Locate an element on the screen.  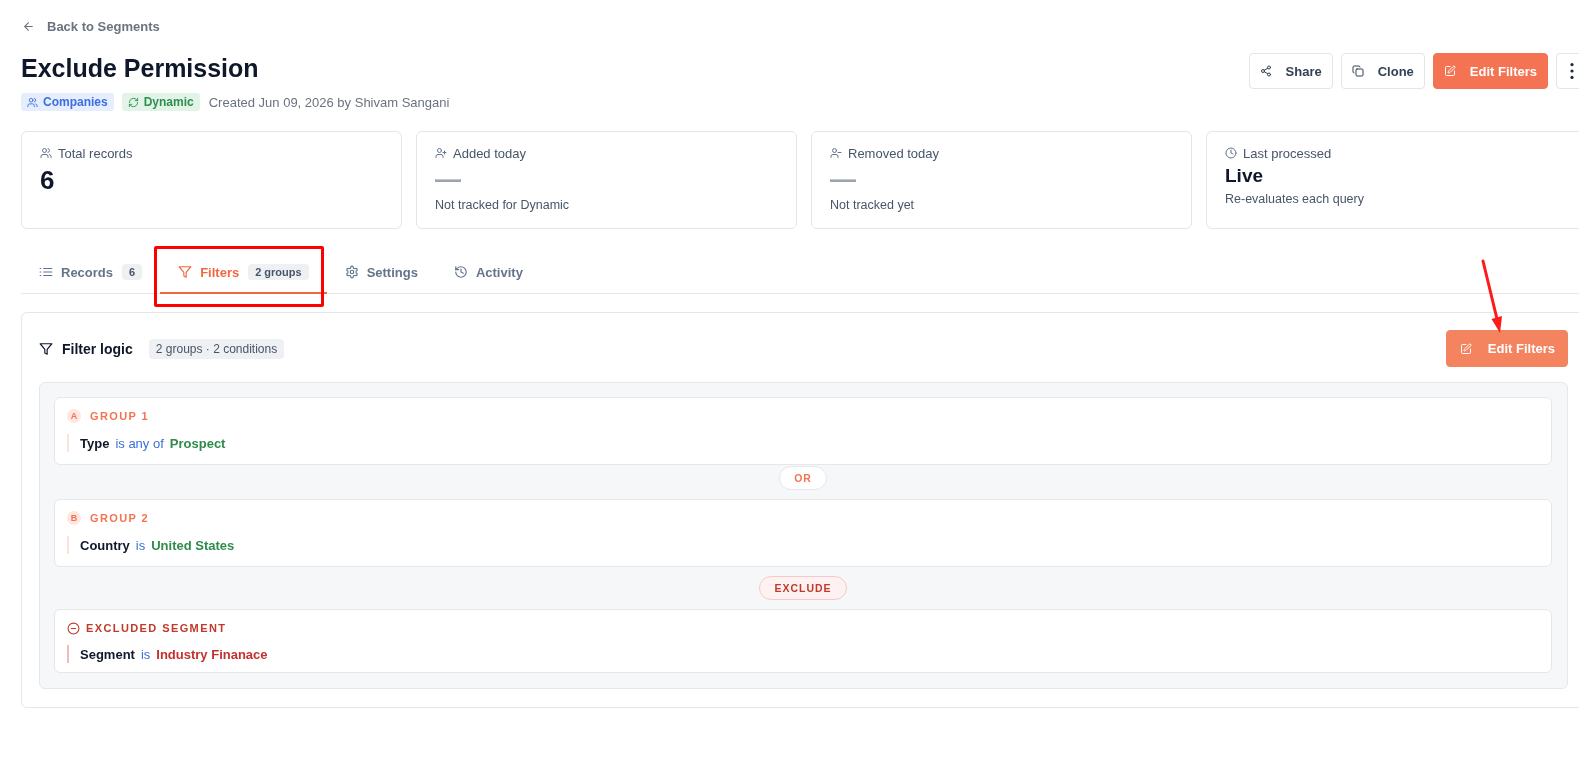
condition-value: Prospect is located at coordinates (197, 443).